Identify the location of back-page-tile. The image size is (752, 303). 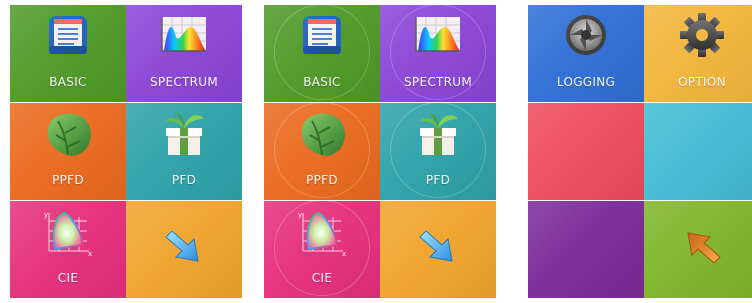
(698, 249).